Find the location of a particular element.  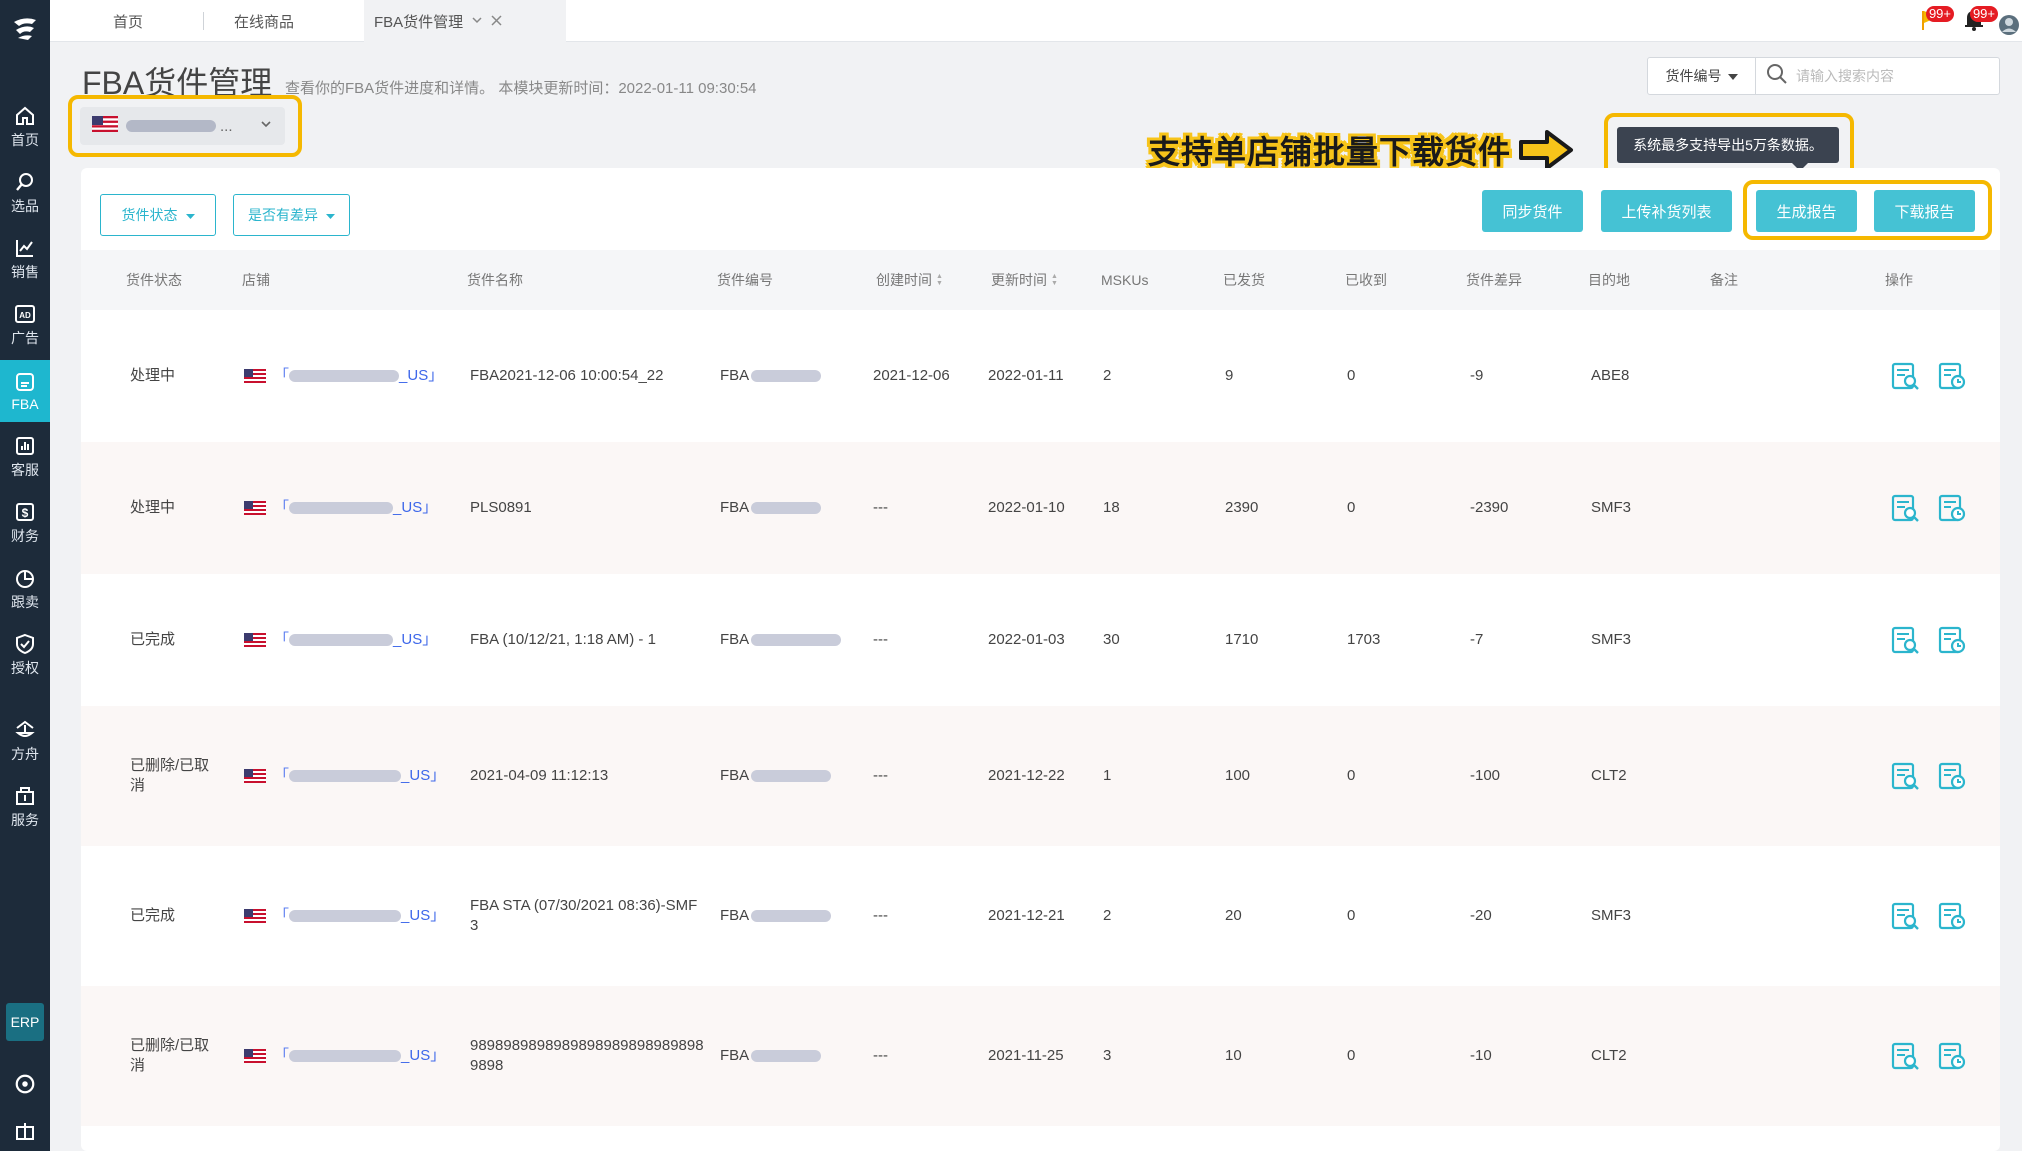

sidebar-item-sales: 销售 is located at coordinates (25, 259).